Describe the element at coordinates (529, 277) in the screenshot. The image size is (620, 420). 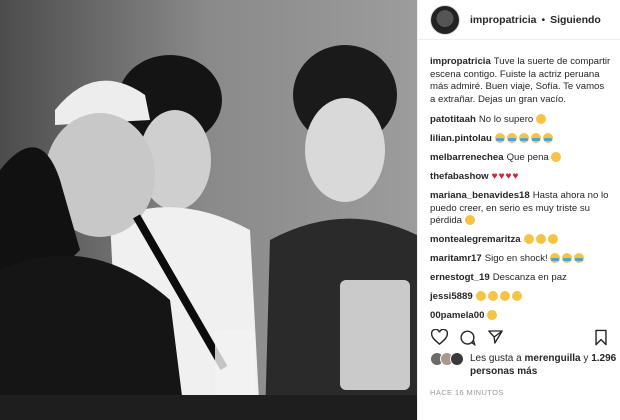
I see `comment-text: Descanza en paz` at that location.